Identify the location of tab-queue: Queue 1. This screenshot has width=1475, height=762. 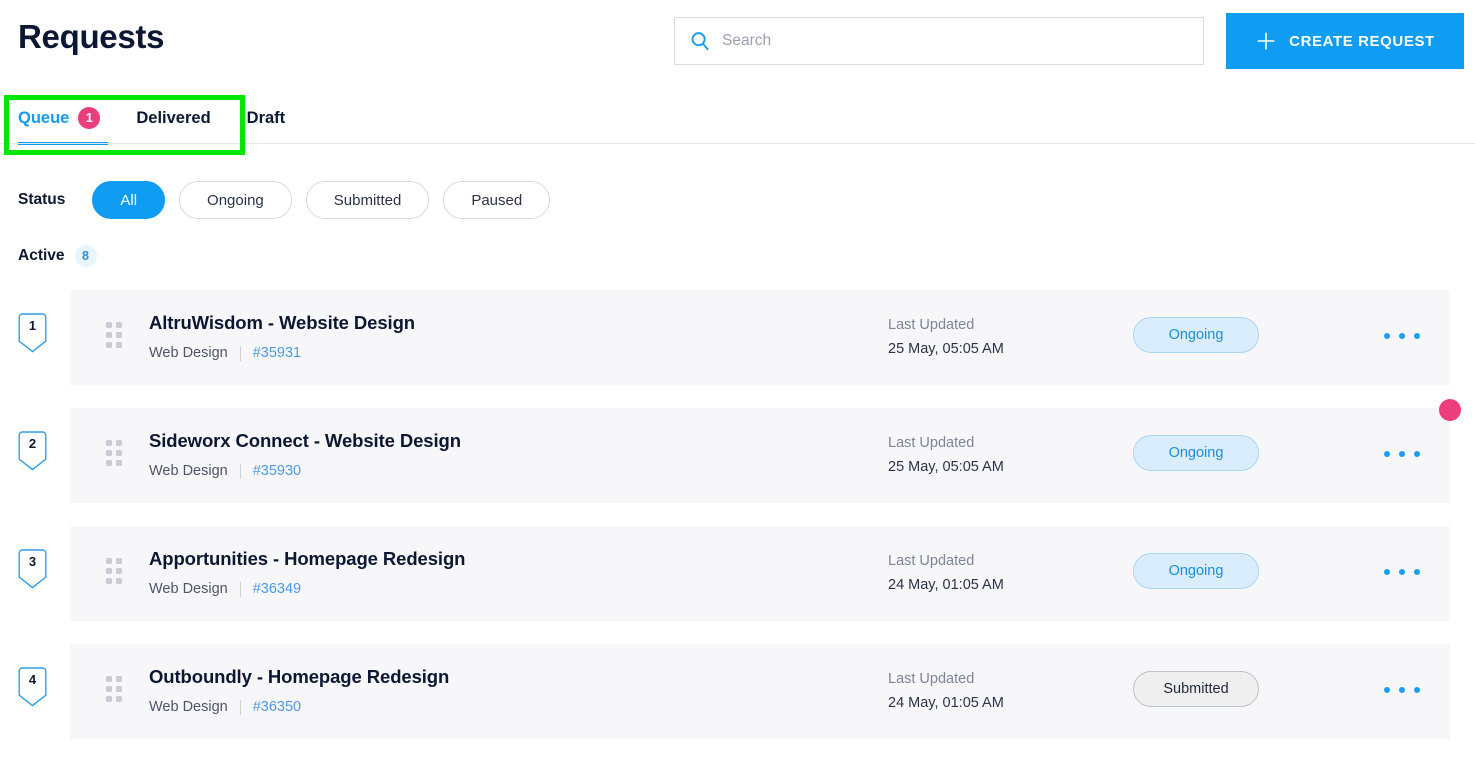
(63, 122).